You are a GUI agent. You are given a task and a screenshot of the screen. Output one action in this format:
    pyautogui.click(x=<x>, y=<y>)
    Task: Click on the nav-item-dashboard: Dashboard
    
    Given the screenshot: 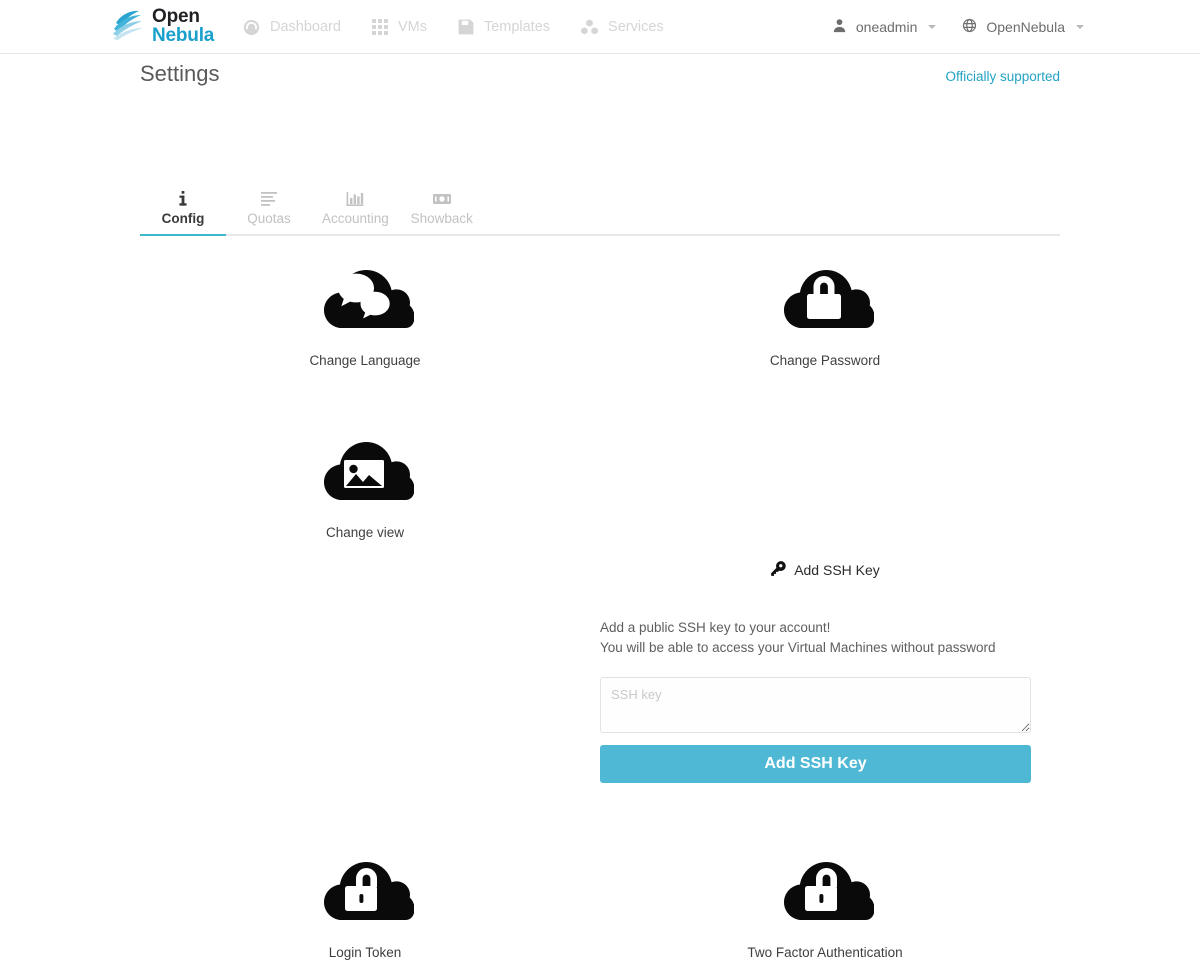 What is the action you would take?
    pyautogui.click(x=291, y=27)
    